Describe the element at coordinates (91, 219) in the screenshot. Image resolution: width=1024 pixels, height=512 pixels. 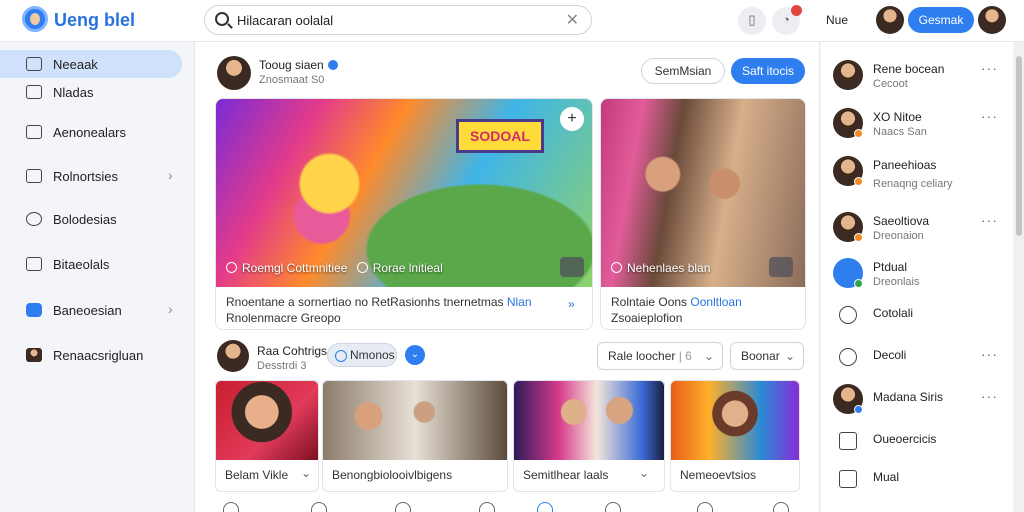
I see `sidebar-item-4: Bolodesias` at that location.